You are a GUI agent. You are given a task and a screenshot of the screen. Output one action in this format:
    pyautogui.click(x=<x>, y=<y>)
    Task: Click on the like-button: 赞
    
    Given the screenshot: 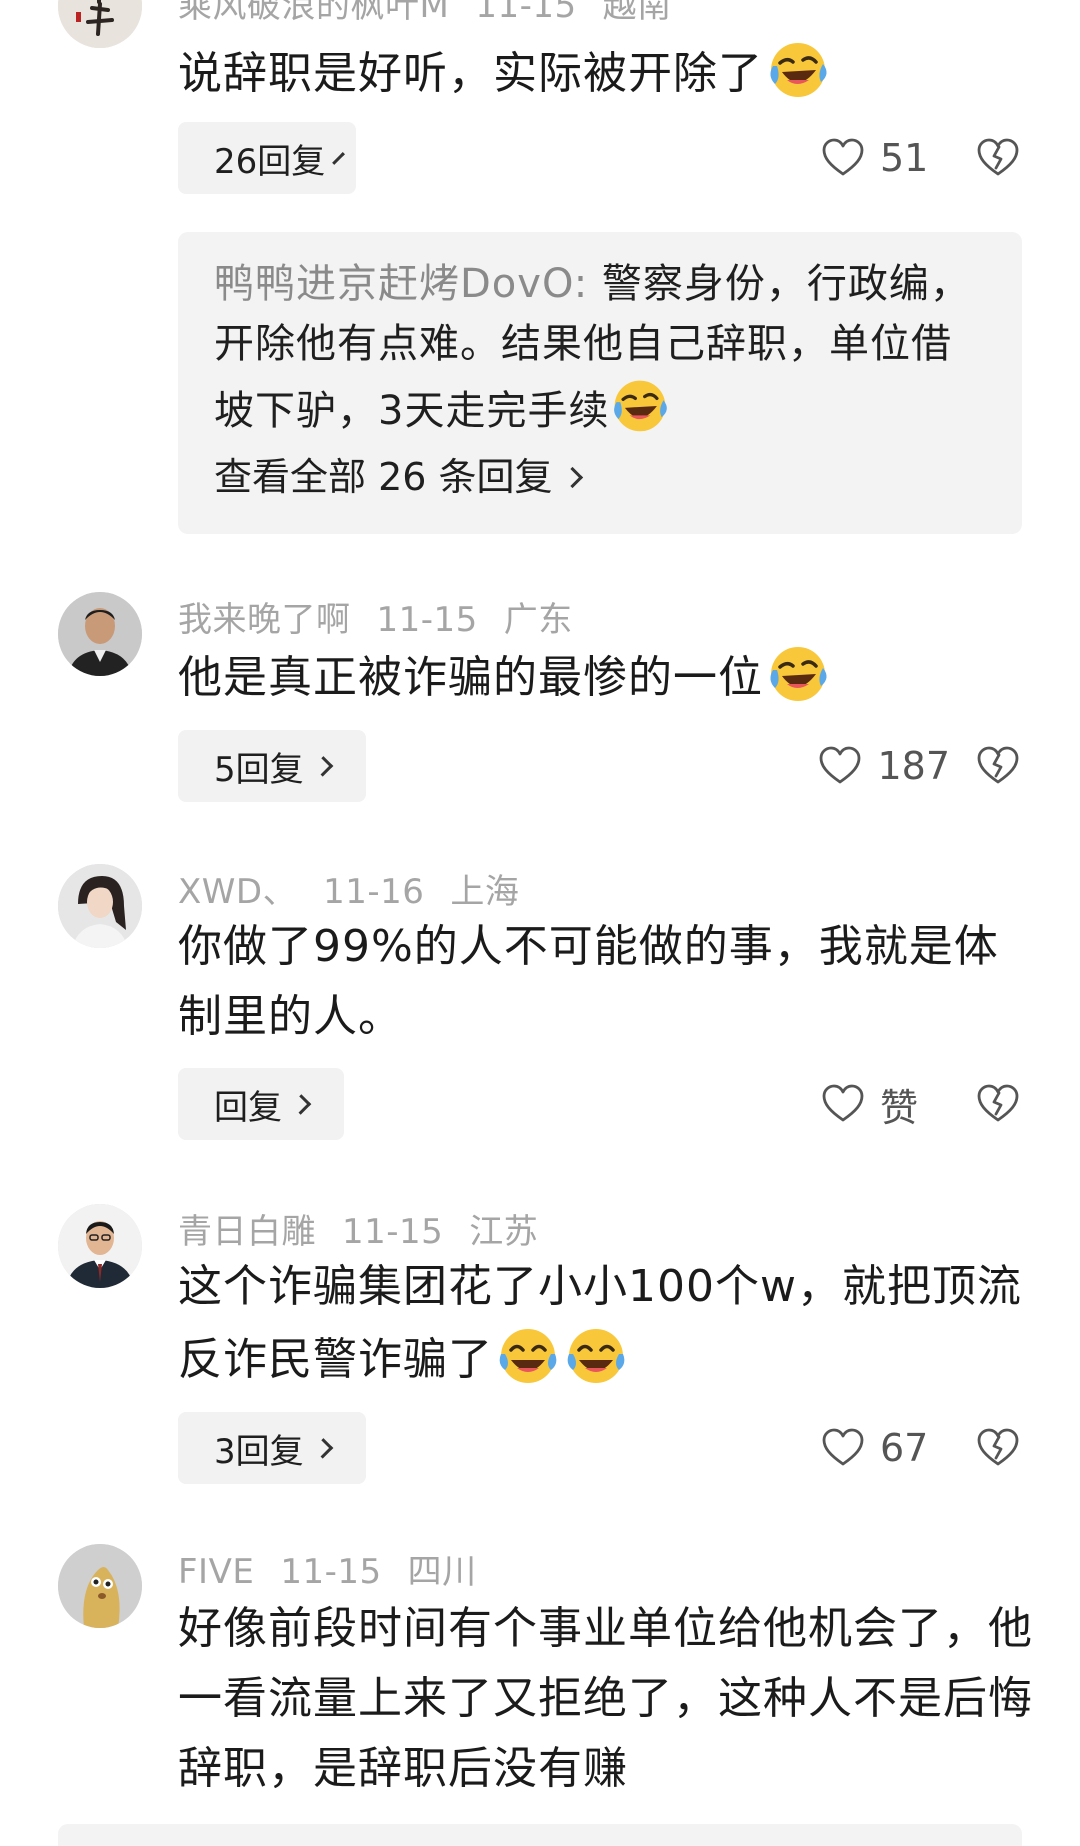 What is the action you would take?
    pyautogui.click(x=885, y=1104)
    